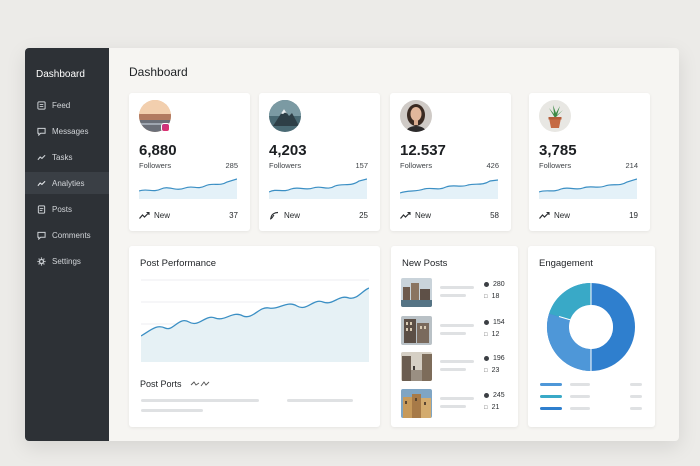  I want to click on post-performance-chart, so click(255, 320).